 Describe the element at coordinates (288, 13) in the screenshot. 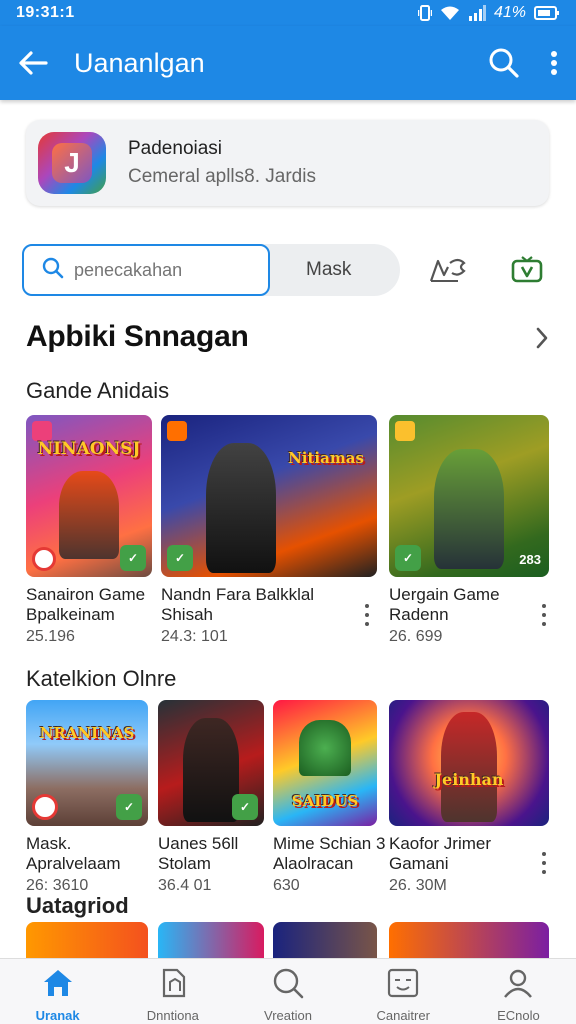

I see `status-bar: 19:31:1 41%` at that location.